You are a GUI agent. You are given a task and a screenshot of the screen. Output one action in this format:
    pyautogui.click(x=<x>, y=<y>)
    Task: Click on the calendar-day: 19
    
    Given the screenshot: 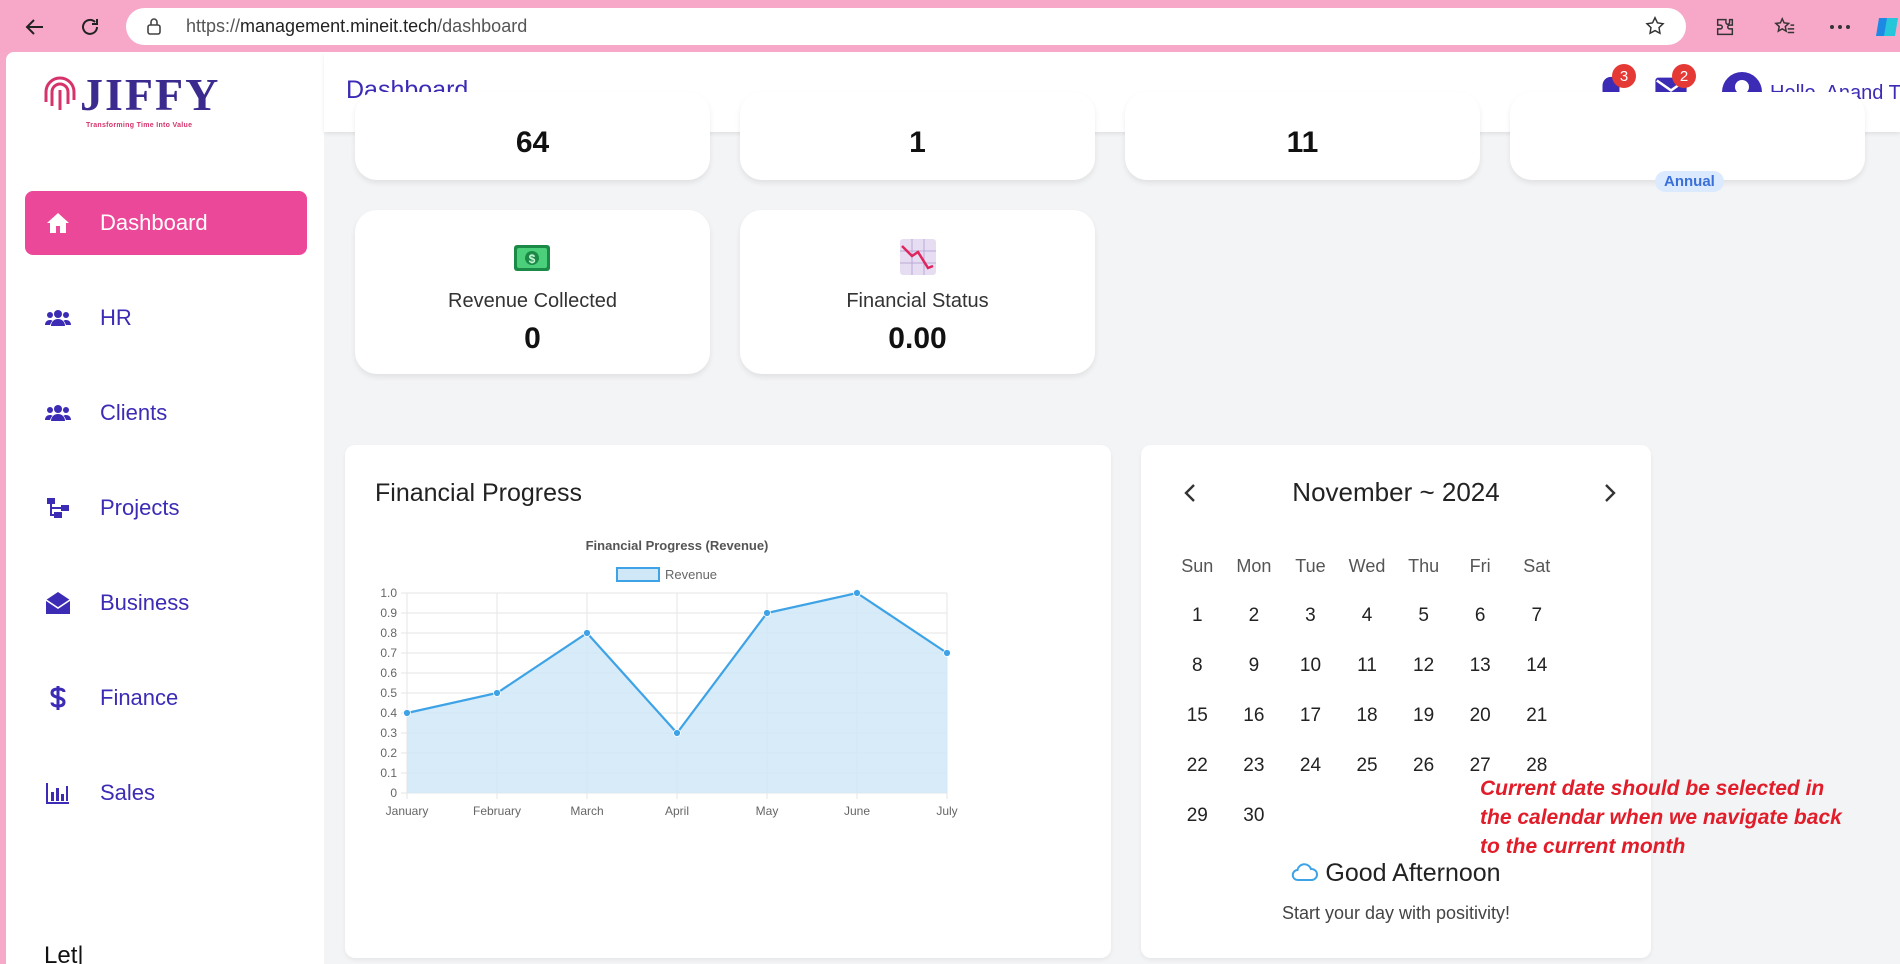 What is the action you would take?
    pyautogui.click(x=1423, y=716)
    